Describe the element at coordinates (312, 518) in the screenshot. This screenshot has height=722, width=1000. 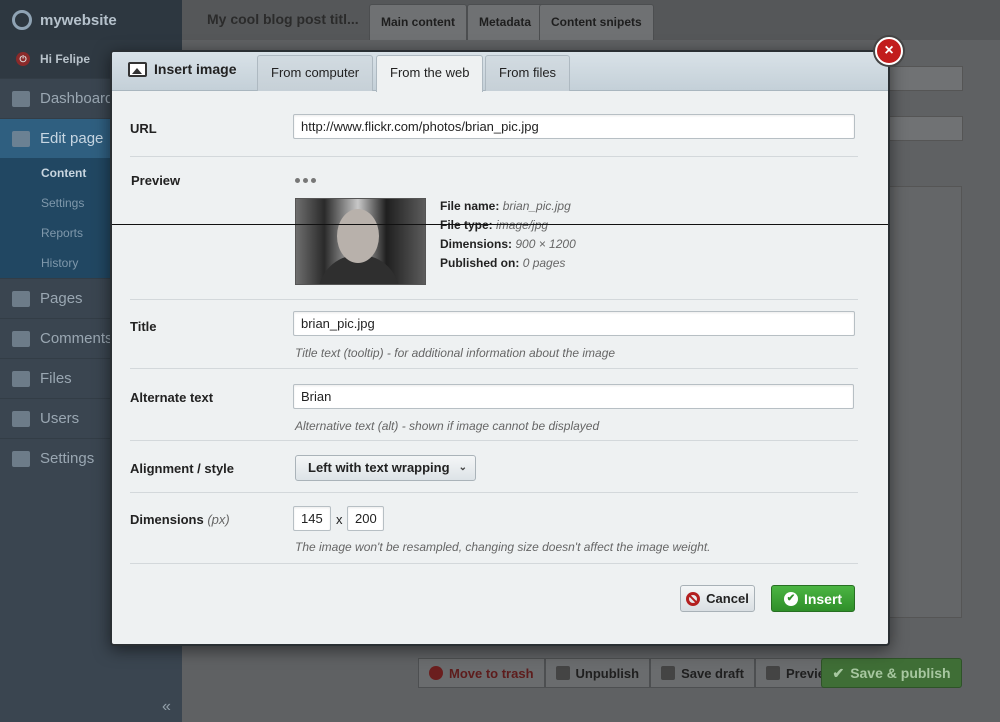
I see `width-input: 145` at that location.